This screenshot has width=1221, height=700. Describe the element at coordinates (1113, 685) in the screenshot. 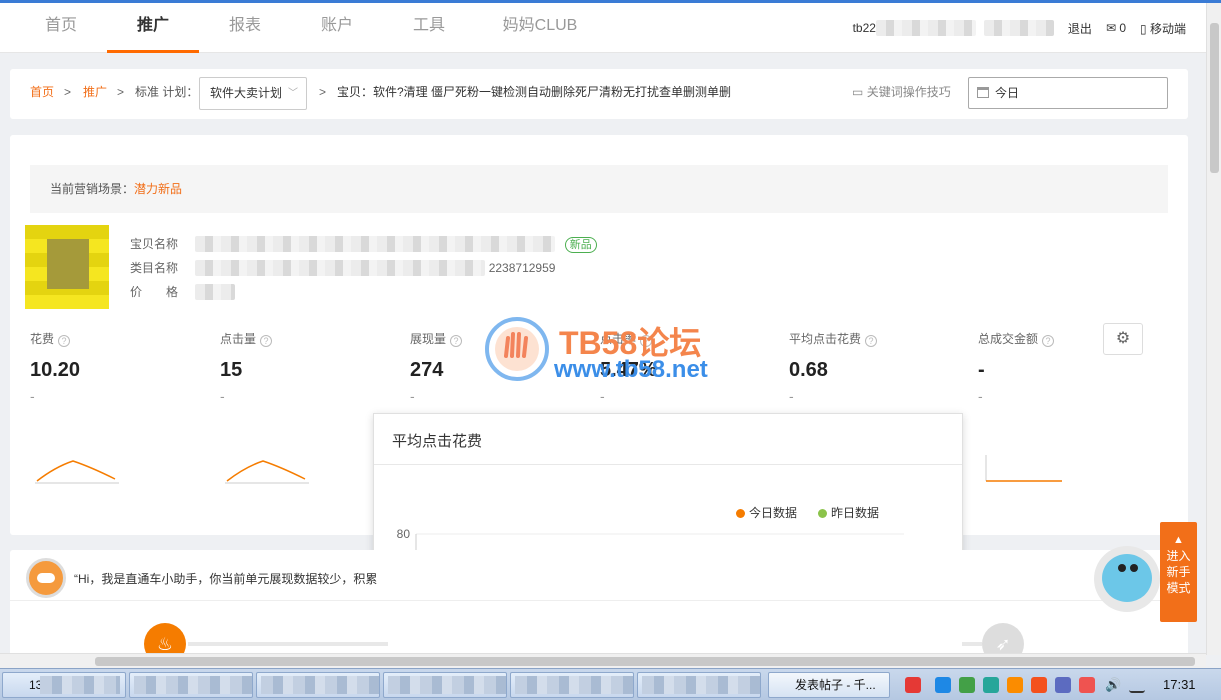

I see `volume-icon: 🔊` at that location.